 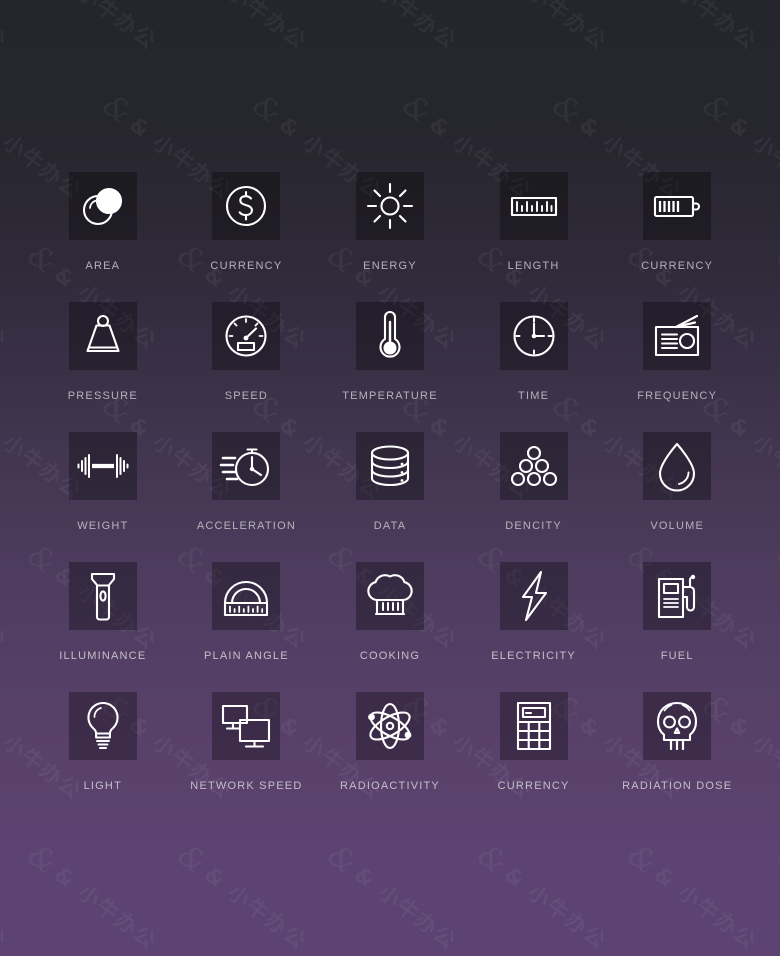 What do you see at coordinates (533, 726) in the screenshot?
I see `calculator-icon` at bounding box center [533, 726].